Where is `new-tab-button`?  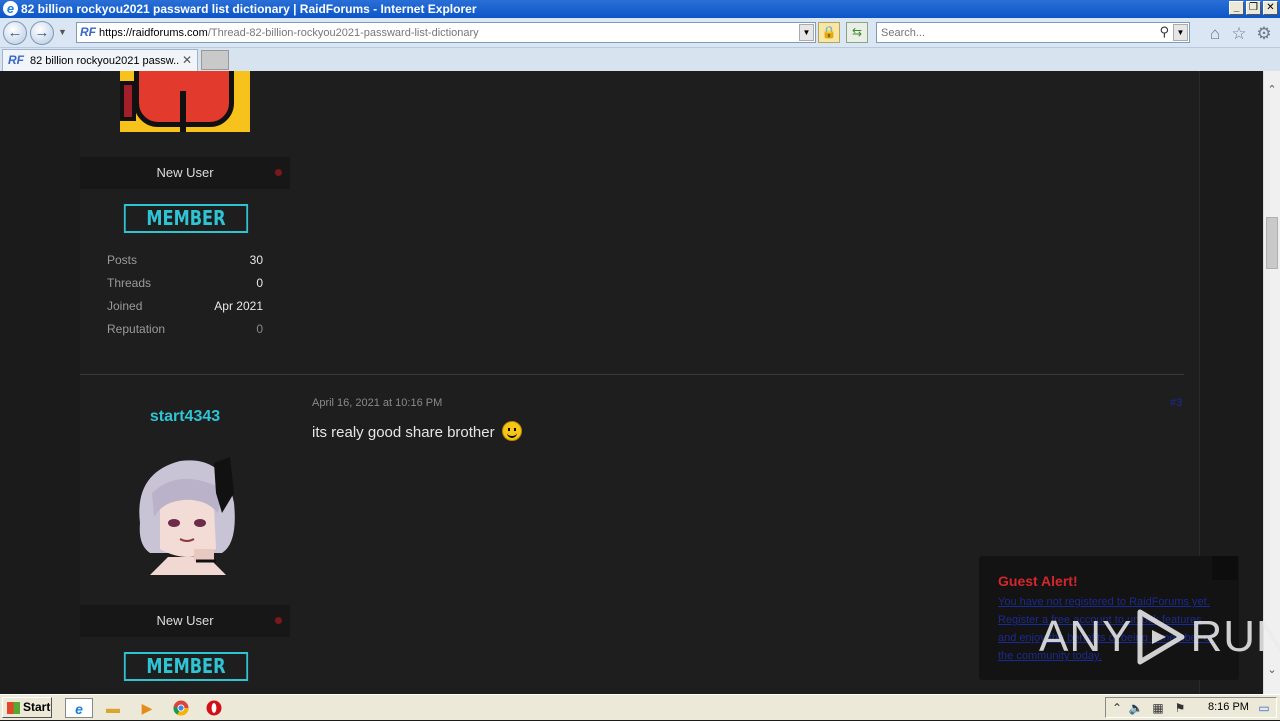
new-tab-button is located at coordinates (215, 60).